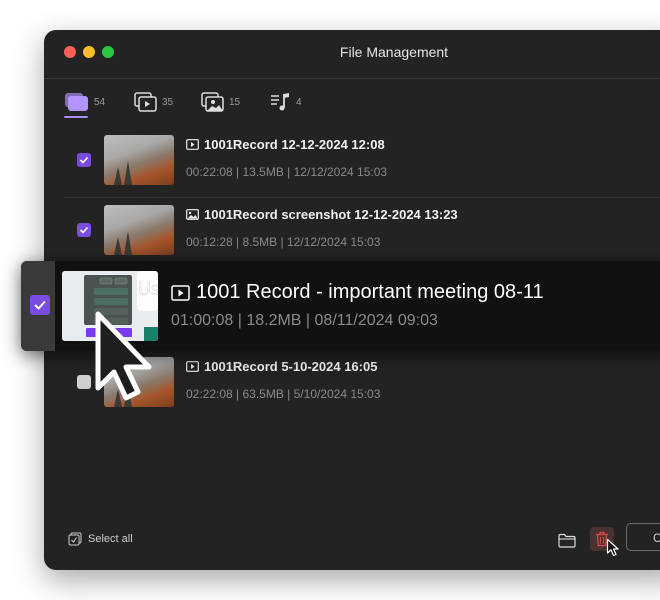  Describe the element at coordinates (331, 214) in the screenshot. I see `file-title: 1001Record screenshot 12-12-2024 13:23` at that location.